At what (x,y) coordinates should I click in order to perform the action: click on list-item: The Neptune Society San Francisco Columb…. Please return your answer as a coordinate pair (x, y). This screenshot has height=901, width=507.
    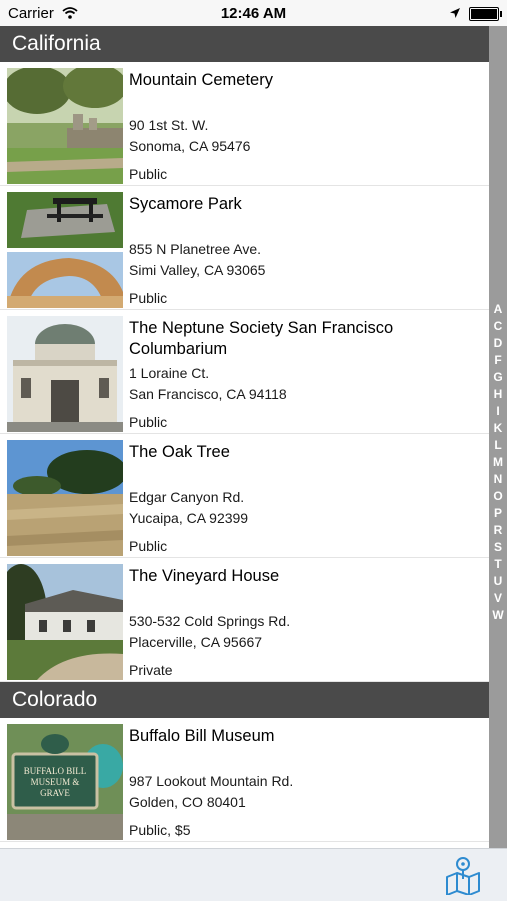
    Looking at the image, I should click on (244, 372).